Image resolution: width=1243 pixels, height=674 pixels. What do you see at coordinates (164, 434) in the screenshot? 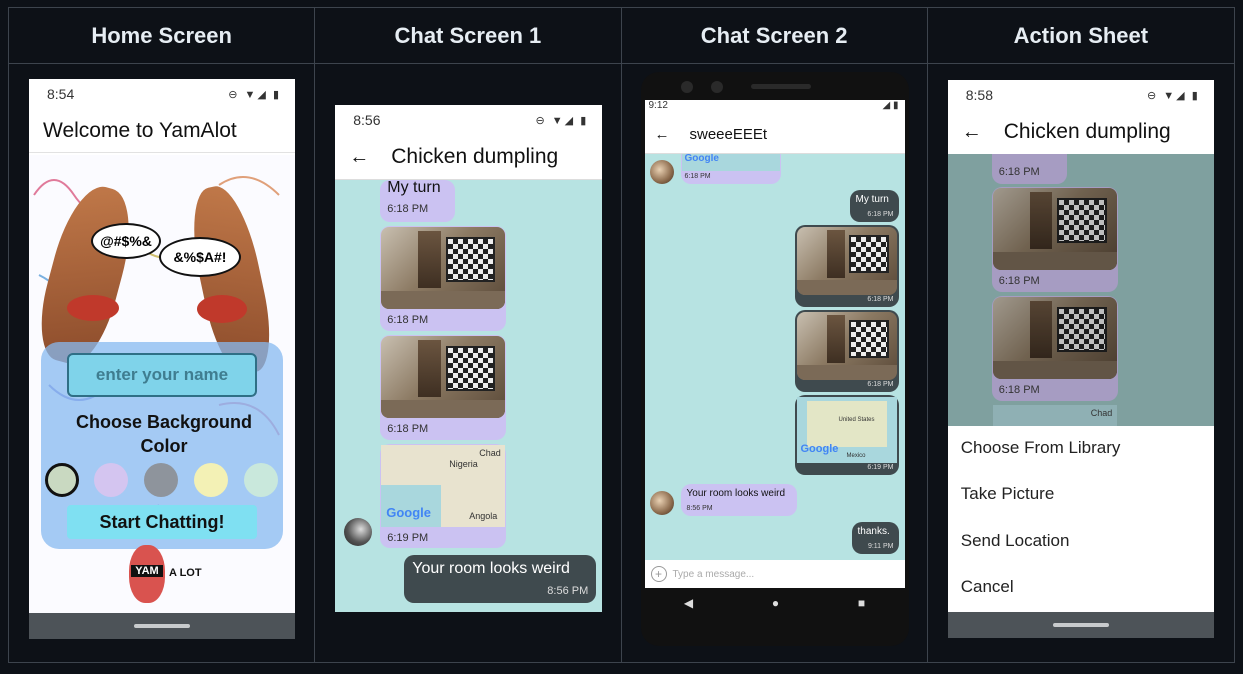
I see `choose-background-label: Choose Background Color` at bounding box center [164, 434].